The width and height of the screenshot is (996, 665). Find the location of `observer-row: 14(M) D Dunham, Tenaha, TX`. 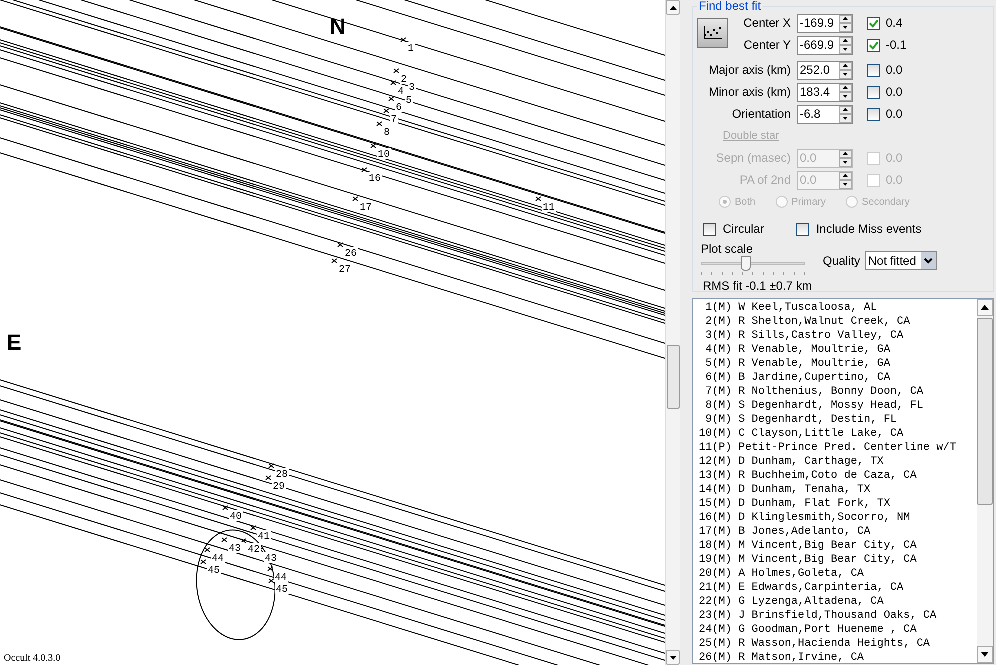

observer-row: 14(M) D Dunham, Tenaha, TX is located at coordinates (838, 490).